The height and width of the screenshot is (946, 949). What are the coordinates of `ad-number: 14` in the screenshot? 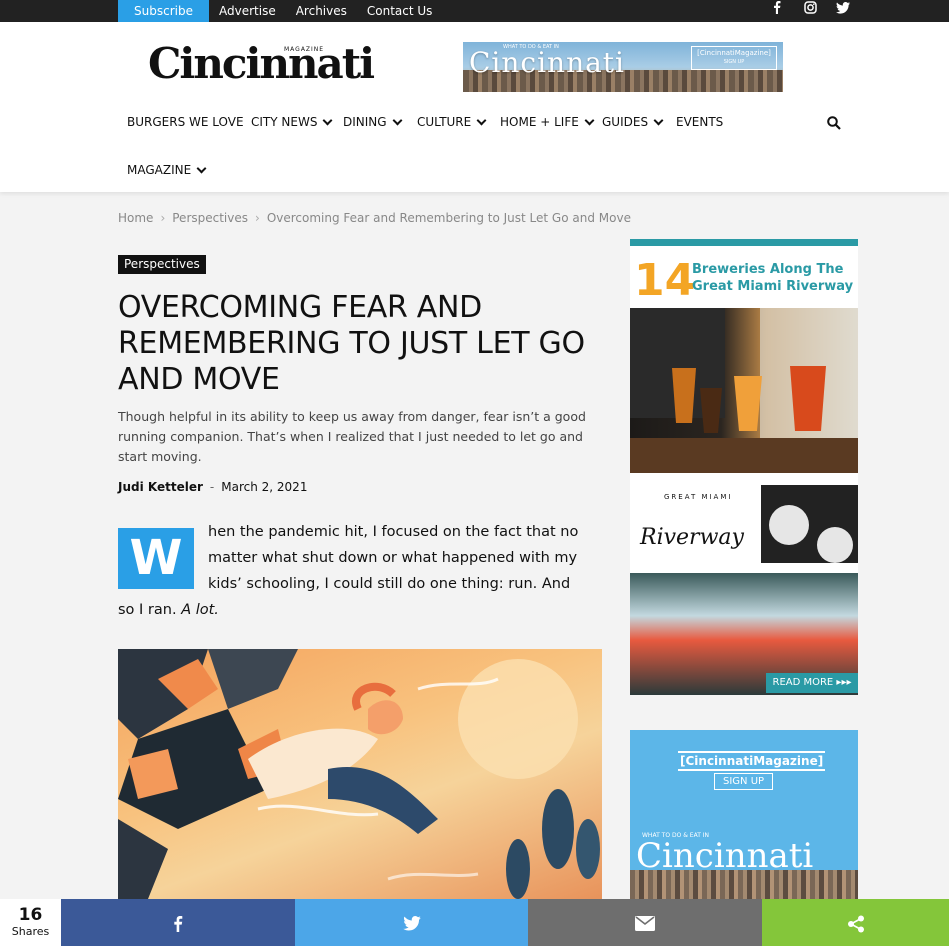 It's located at (665, 280).